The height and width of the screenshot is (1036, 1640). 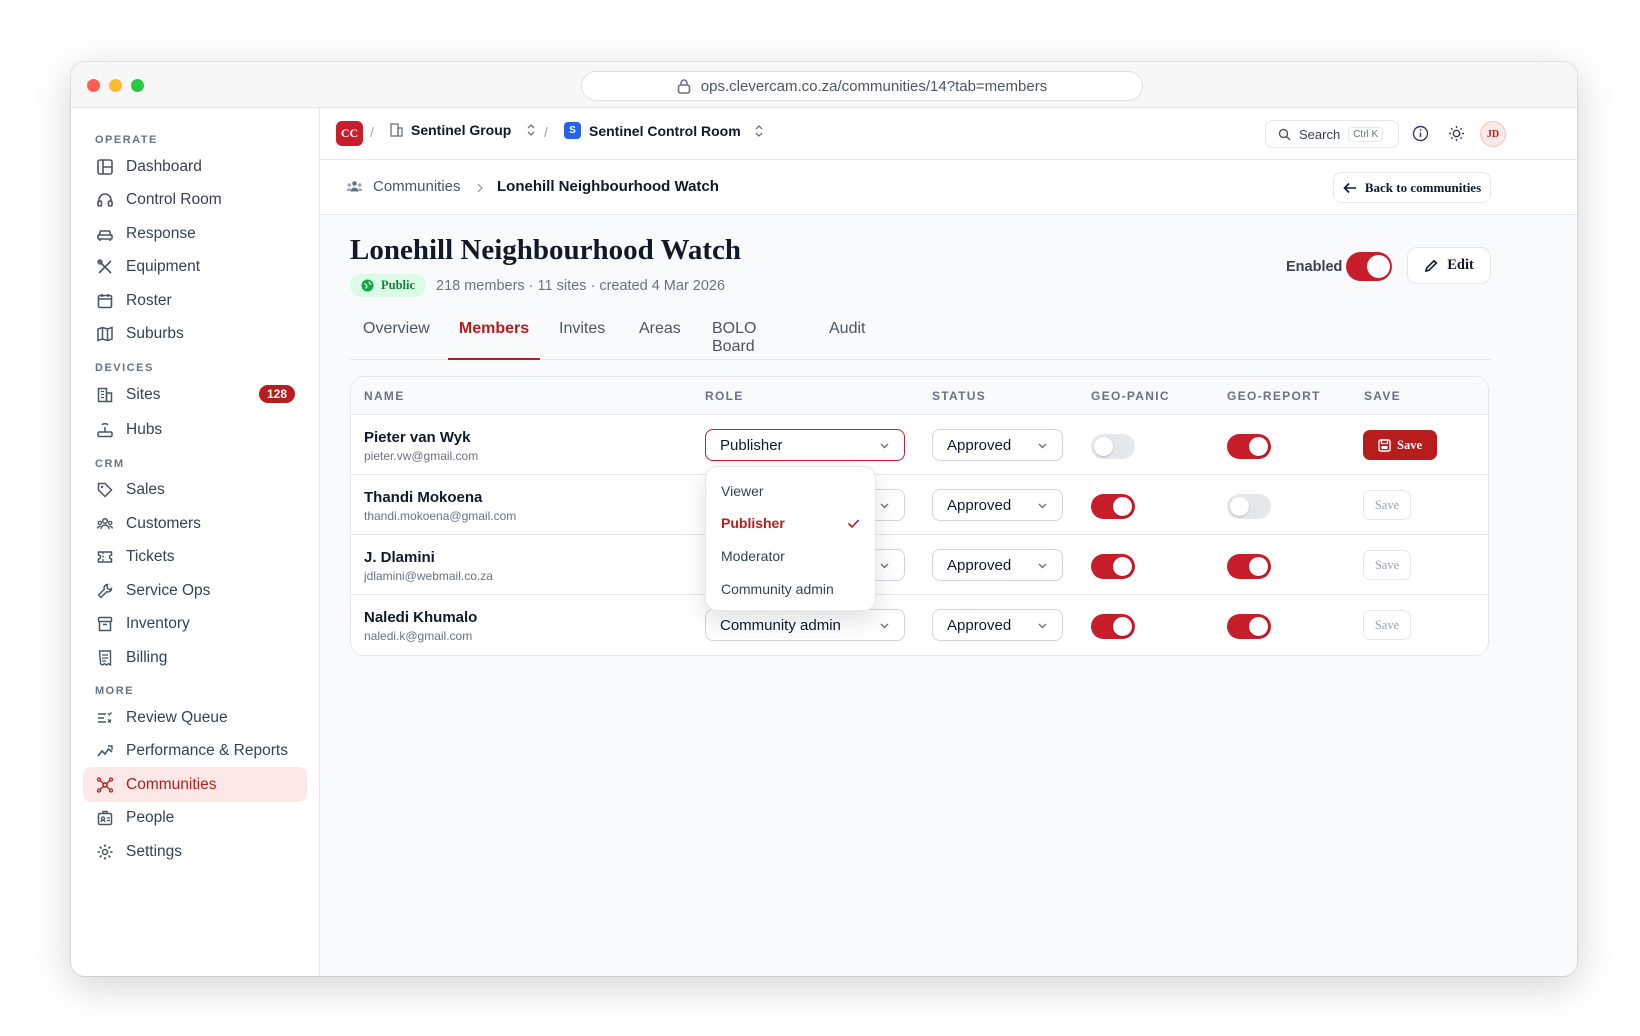 What do you see at coordinates (115, 85) in the screenshot?
I see `minimize-window-button` at bounding box center [115, 85].